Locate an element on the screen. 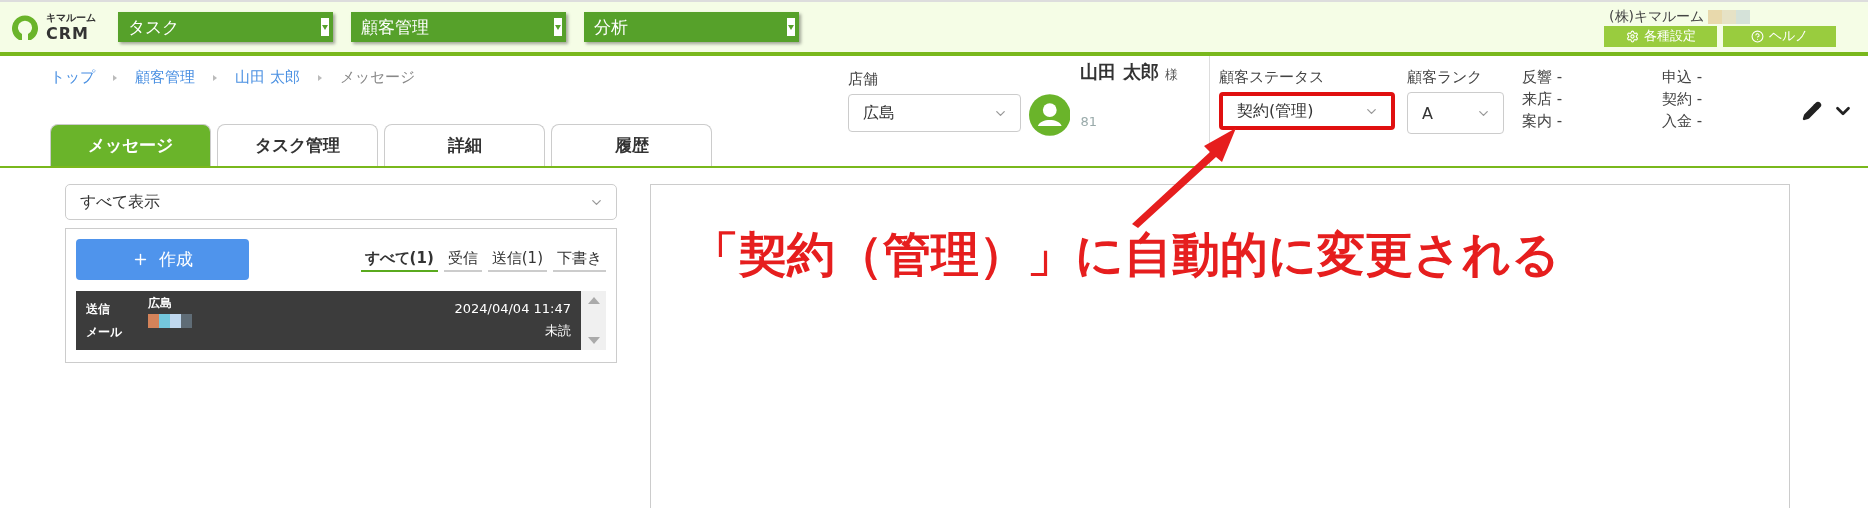  plus-icon is located at coordinates (140, 259).